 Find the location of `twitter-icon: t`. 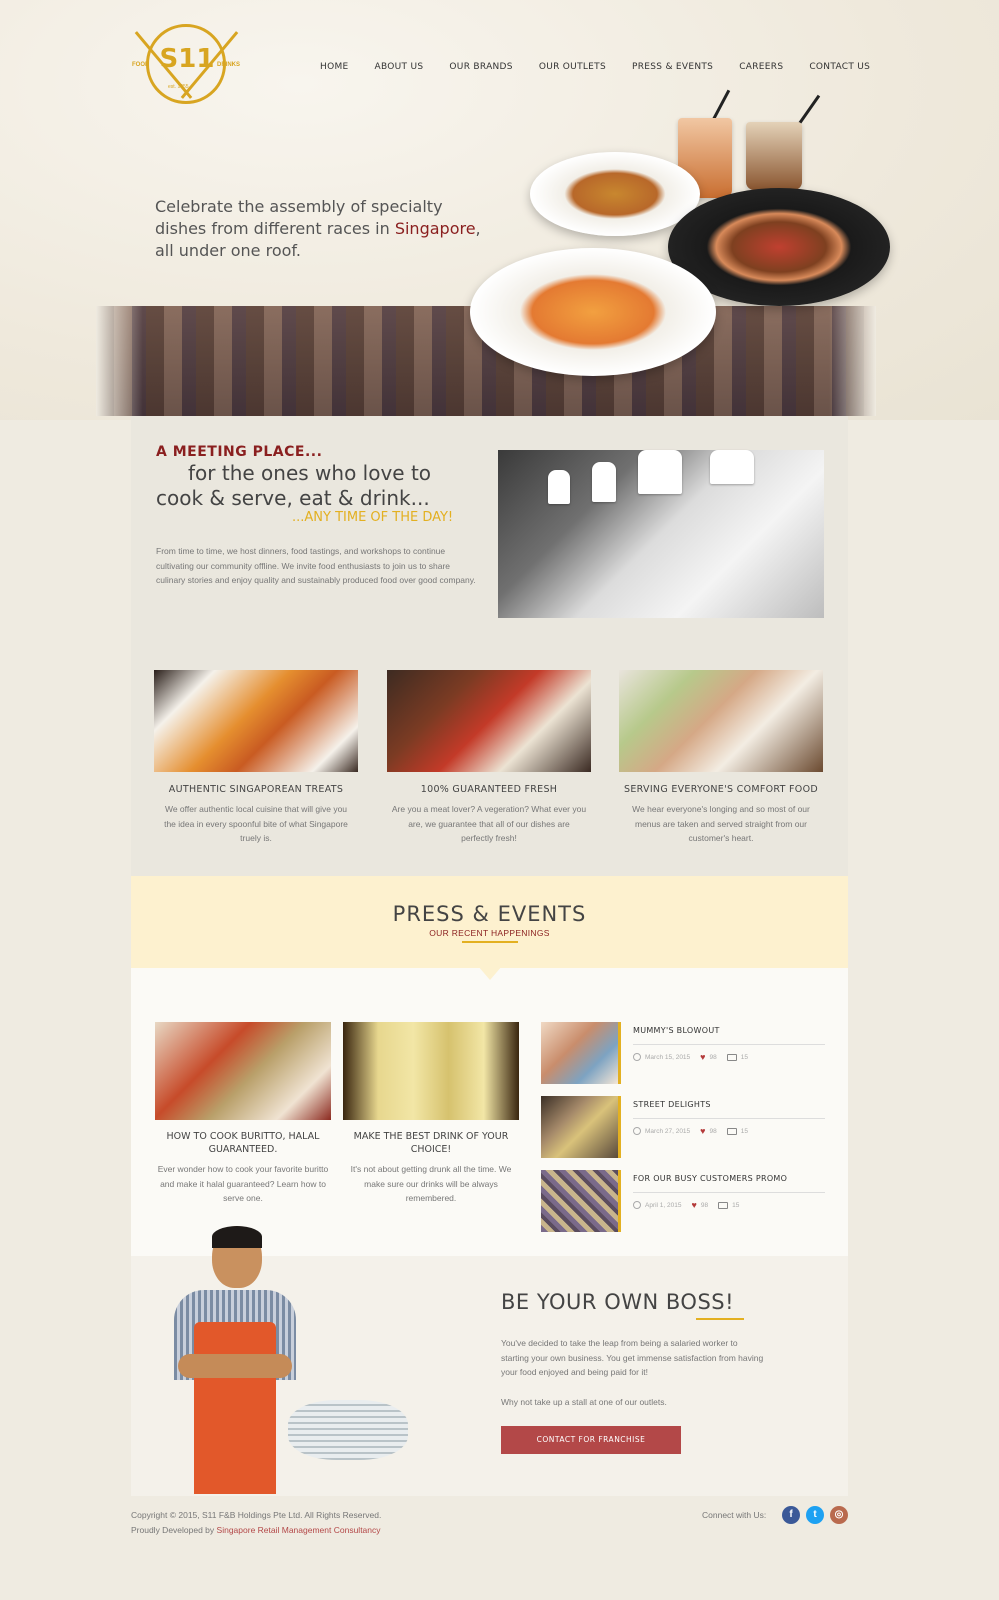

twitter-icon: t is located at coordinates (815, 1515).